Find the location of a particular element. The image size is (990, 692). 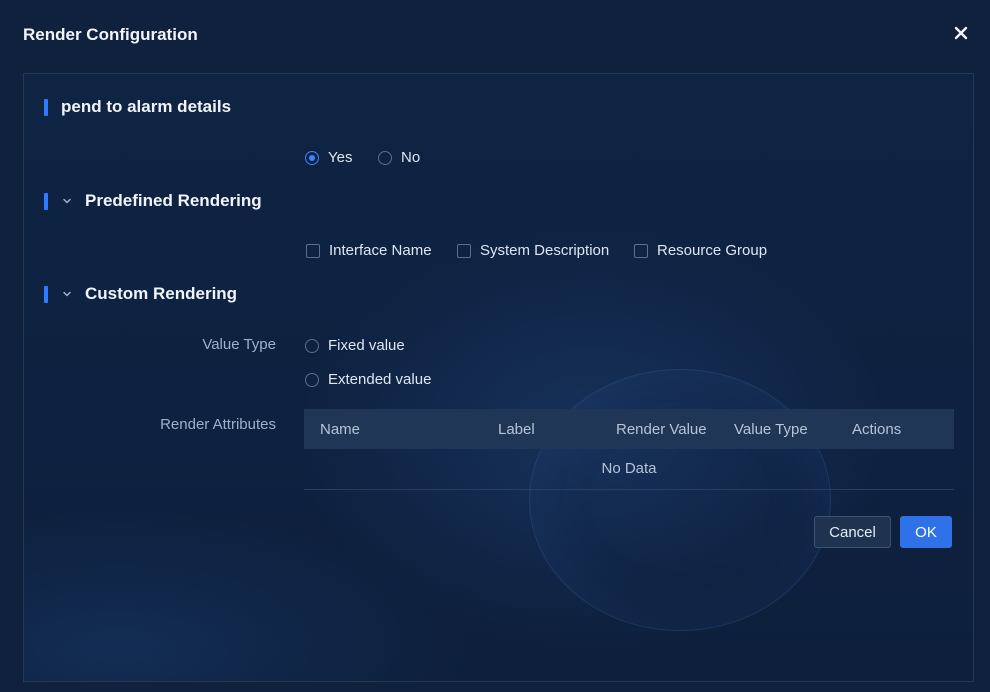

radio-yes: Yes is located at coordinates (328, 157).